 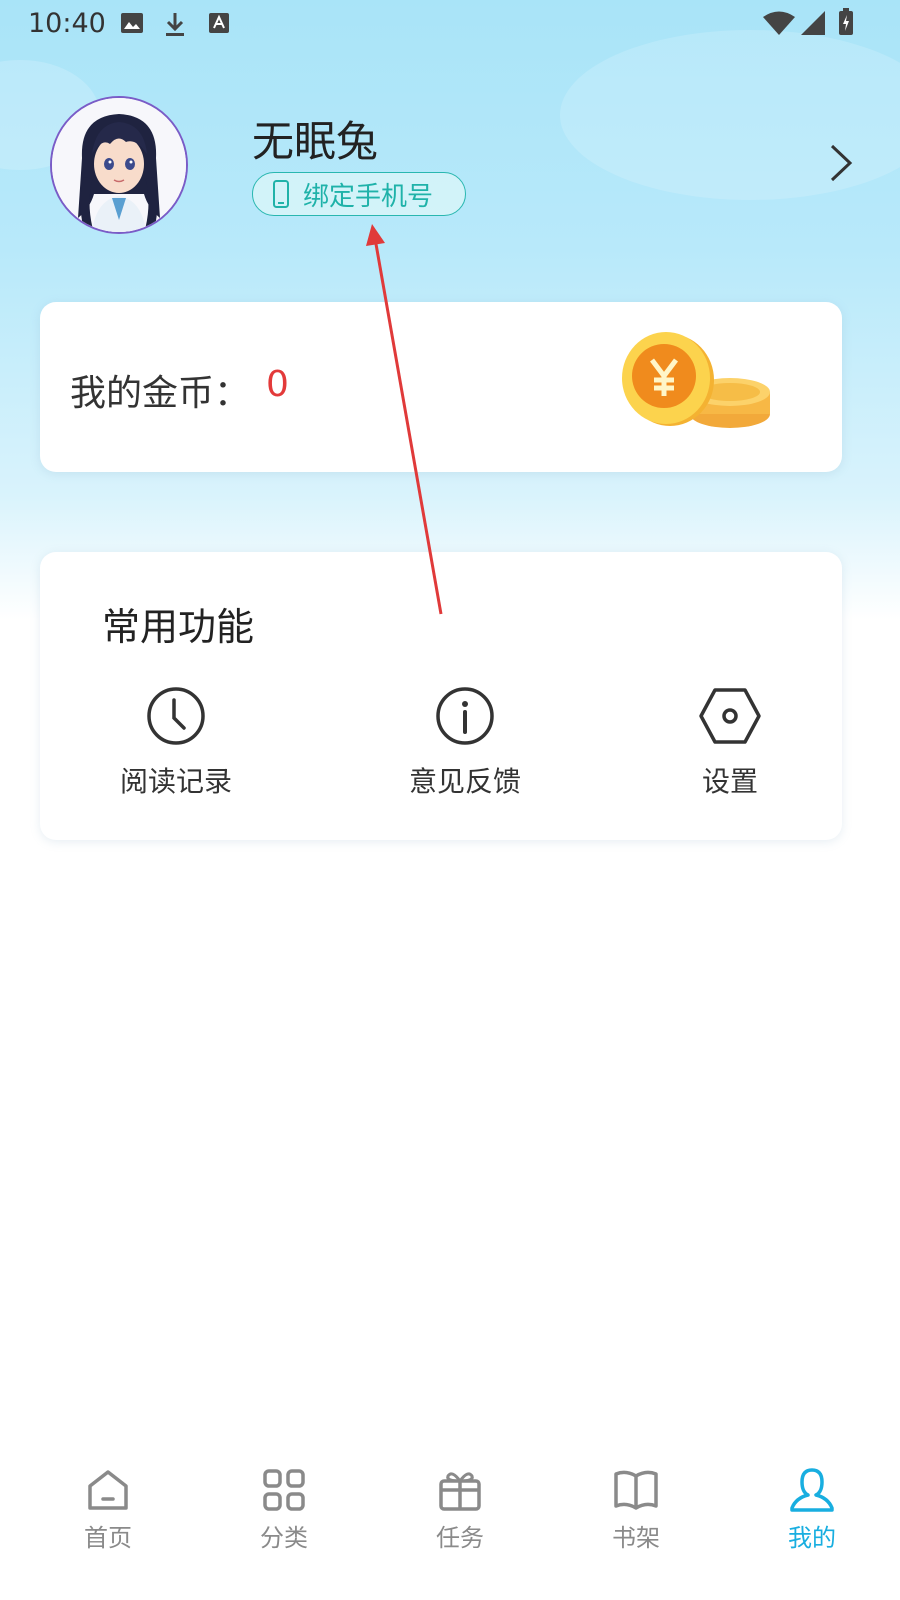 I want to click on nav-category: 分类, so click(x=284, y=1526).